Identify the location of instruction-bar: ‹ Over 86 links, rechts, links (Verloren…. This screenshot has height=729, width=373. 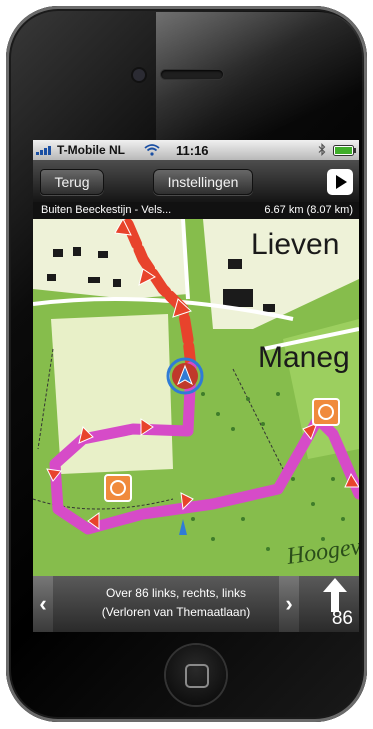
(196, 604).